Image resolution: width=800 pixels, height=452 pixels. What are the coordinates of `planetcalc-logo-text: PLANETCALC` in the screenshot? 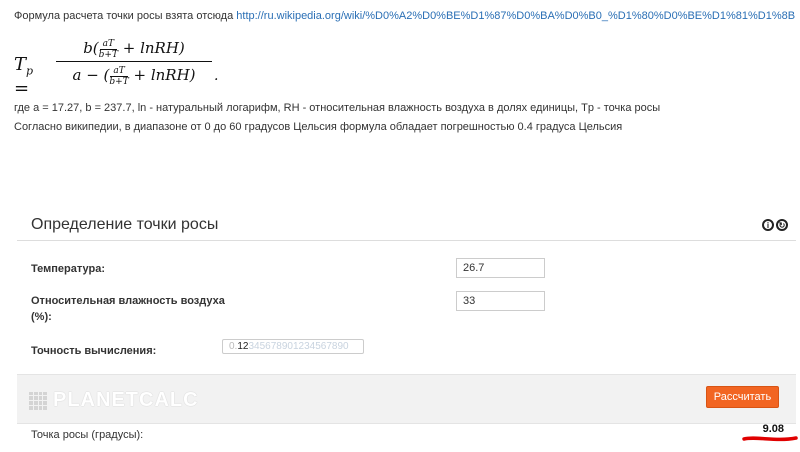 It's located at (126, 400).